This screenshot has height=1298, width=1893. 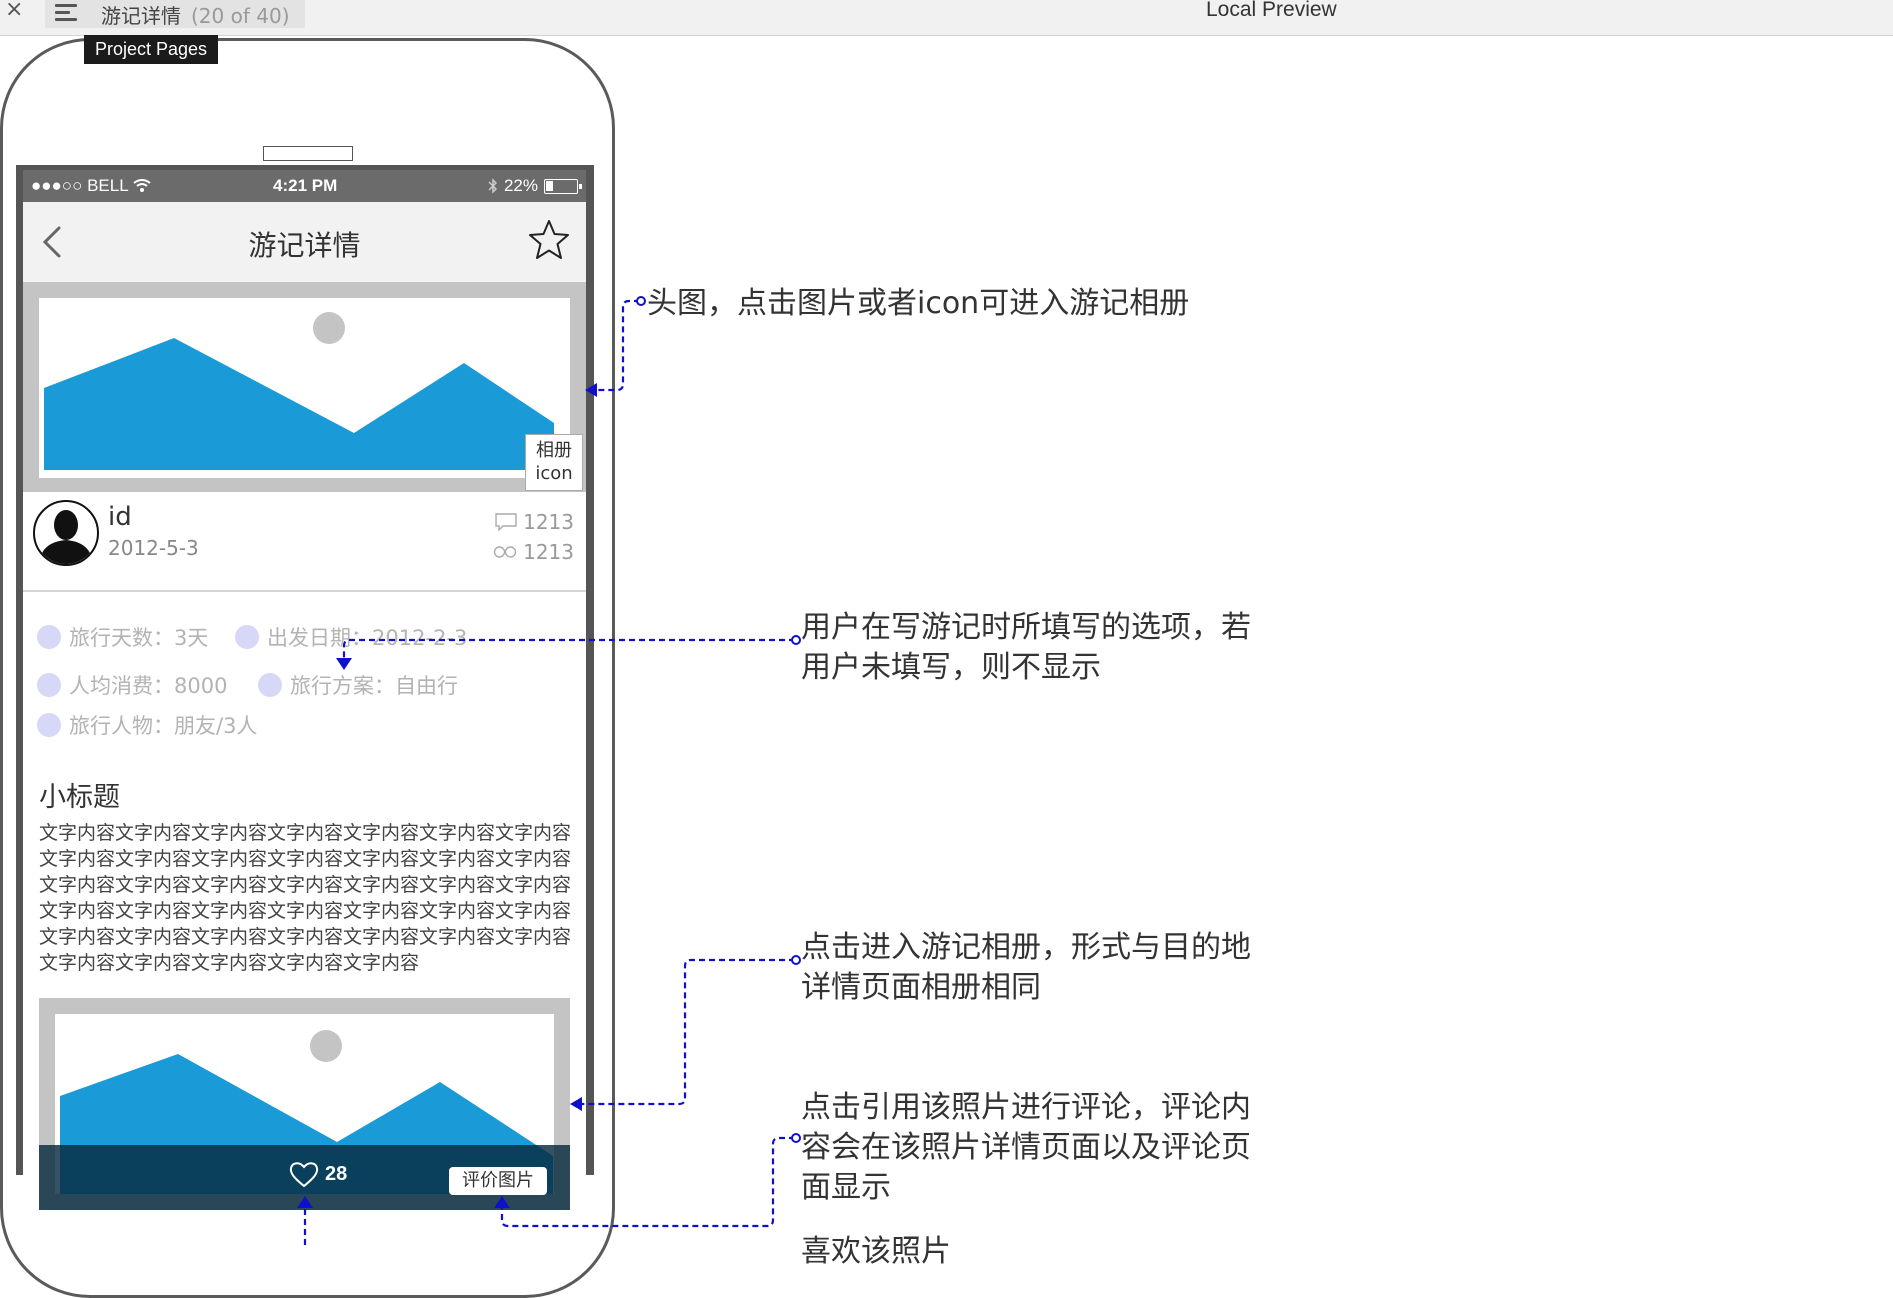 I want to click on bluetooth-icon, so click(x=493, y=186).